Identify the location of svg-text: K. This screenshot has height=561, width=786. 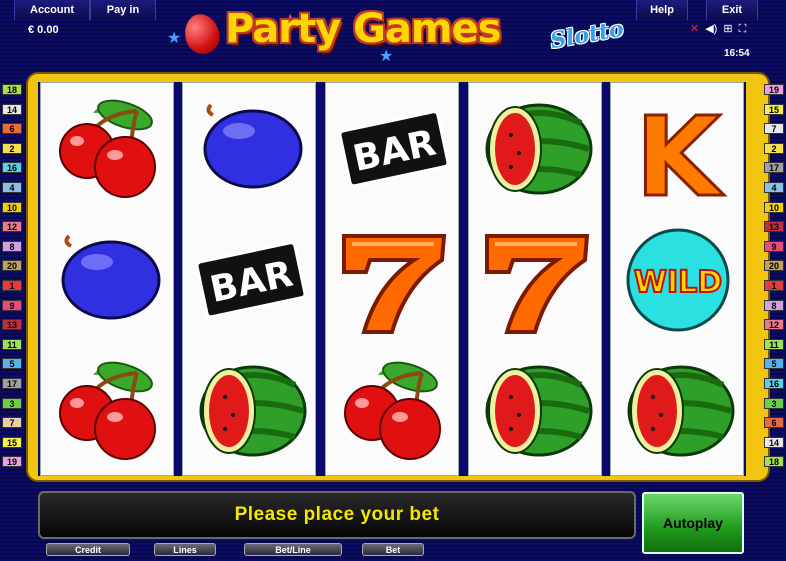
(679, 153).